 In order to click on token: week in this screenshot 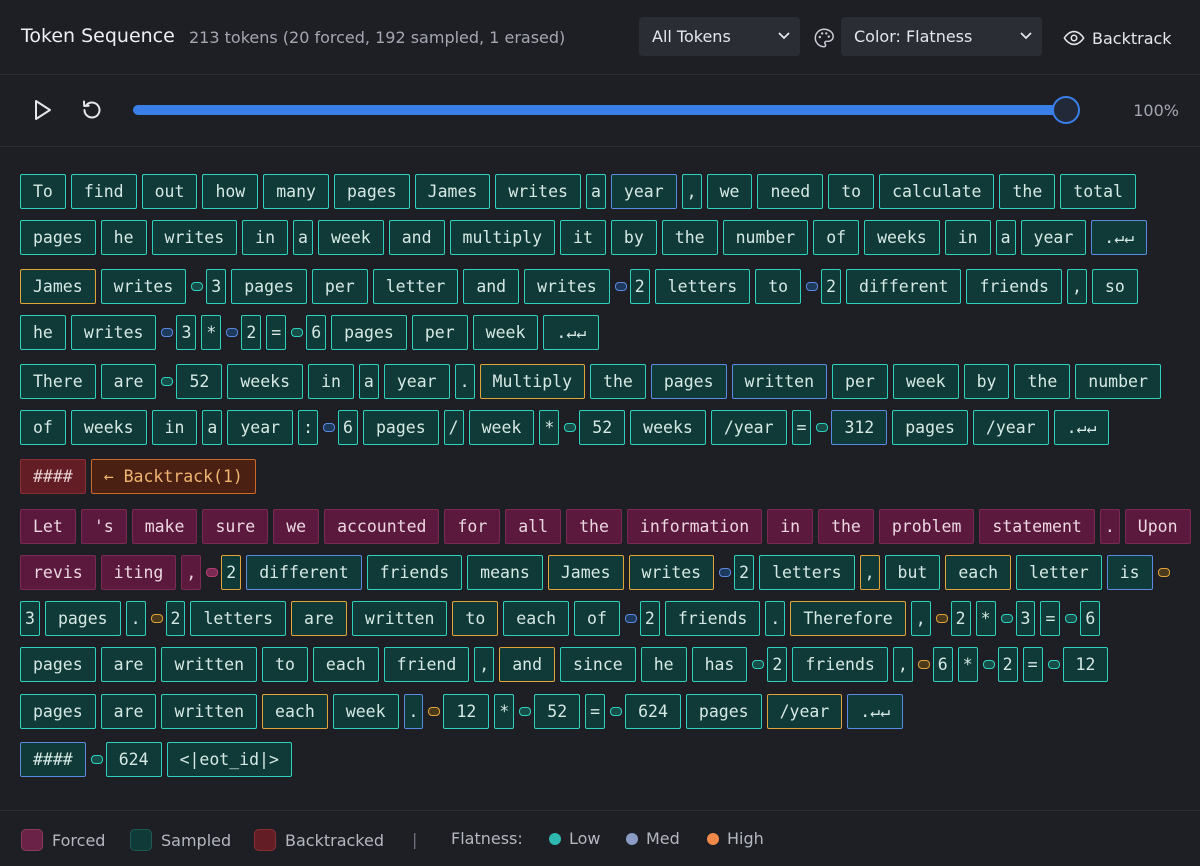, I will do `click(505, 332)`.